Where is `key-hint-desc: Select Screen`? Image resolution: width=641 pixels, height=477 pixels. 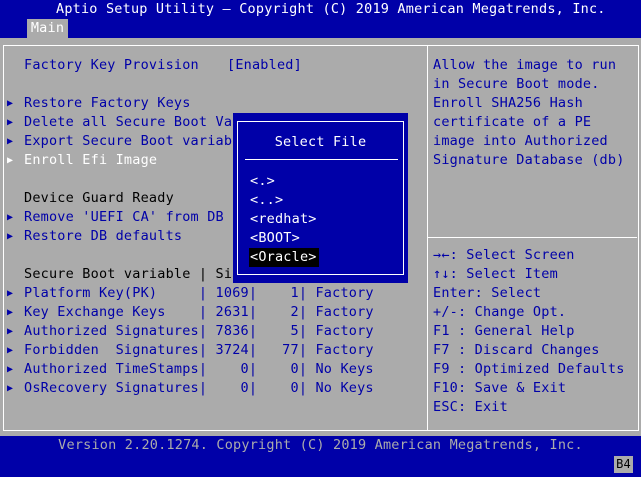 key-hint-desc: Select Screen is located at coordinates (516, 255).